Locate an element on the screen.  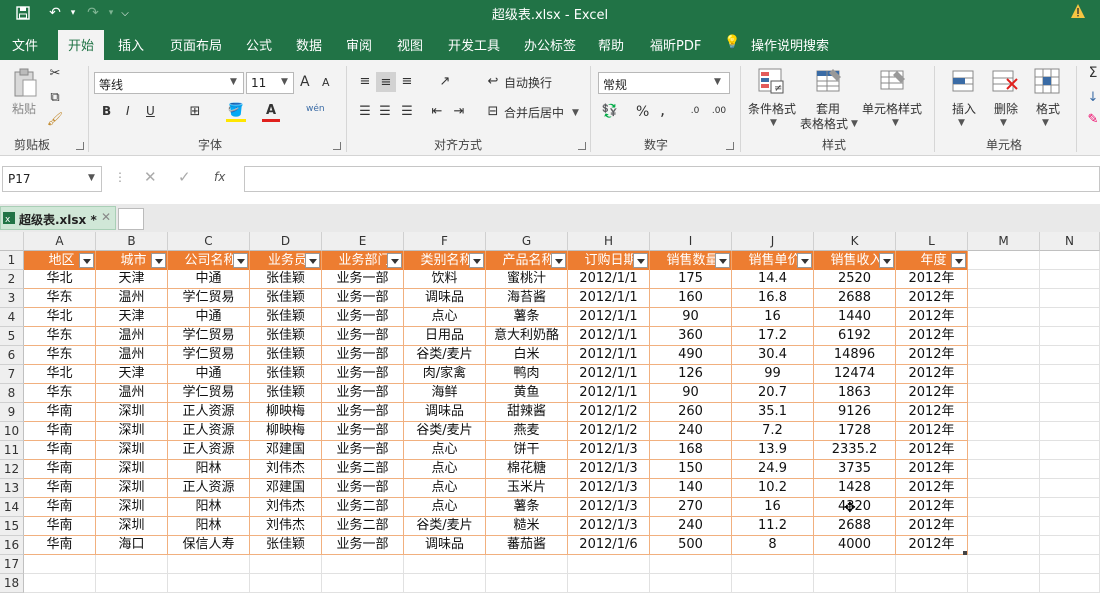
conditional-format-icon: ≠ is located at coordinates (771, 81).